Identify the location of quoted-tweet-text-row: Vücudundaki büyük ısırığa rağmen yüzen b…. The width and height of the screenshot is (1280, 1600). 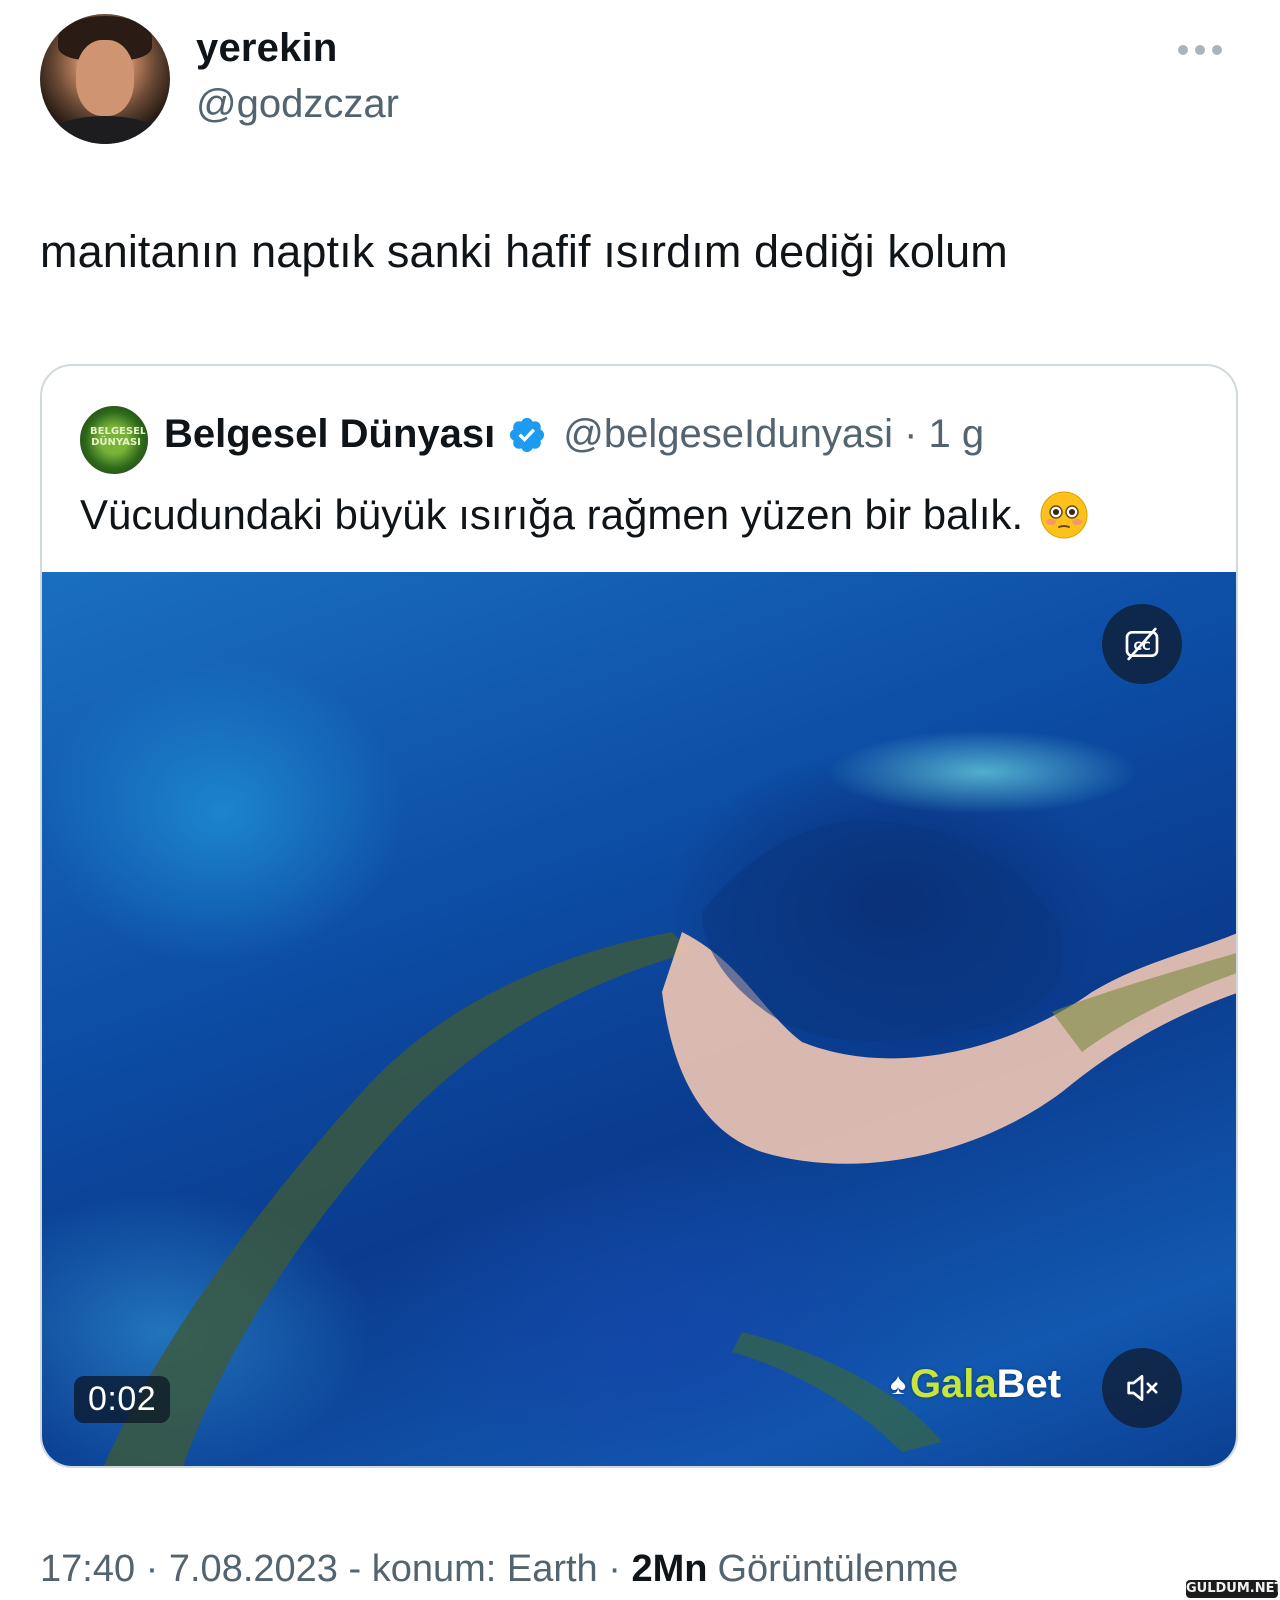
(584, 515).